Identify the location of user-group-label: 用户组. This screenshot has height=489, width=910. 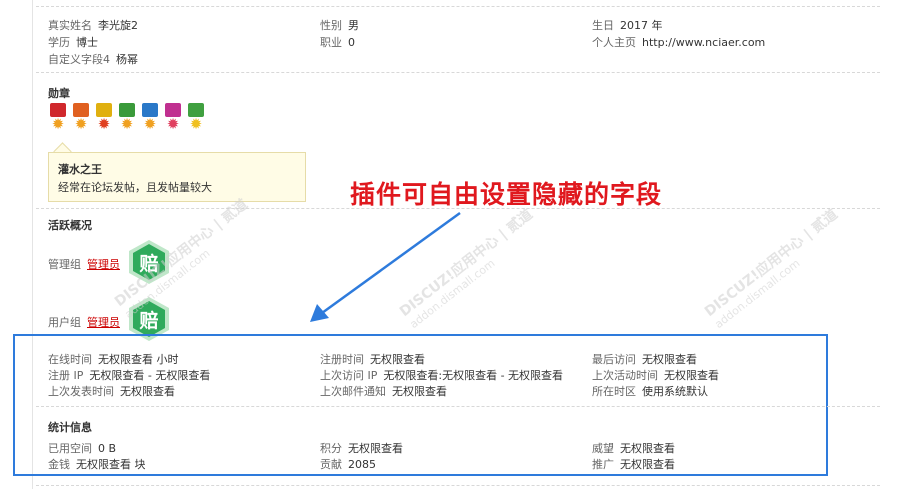
(64, 322).